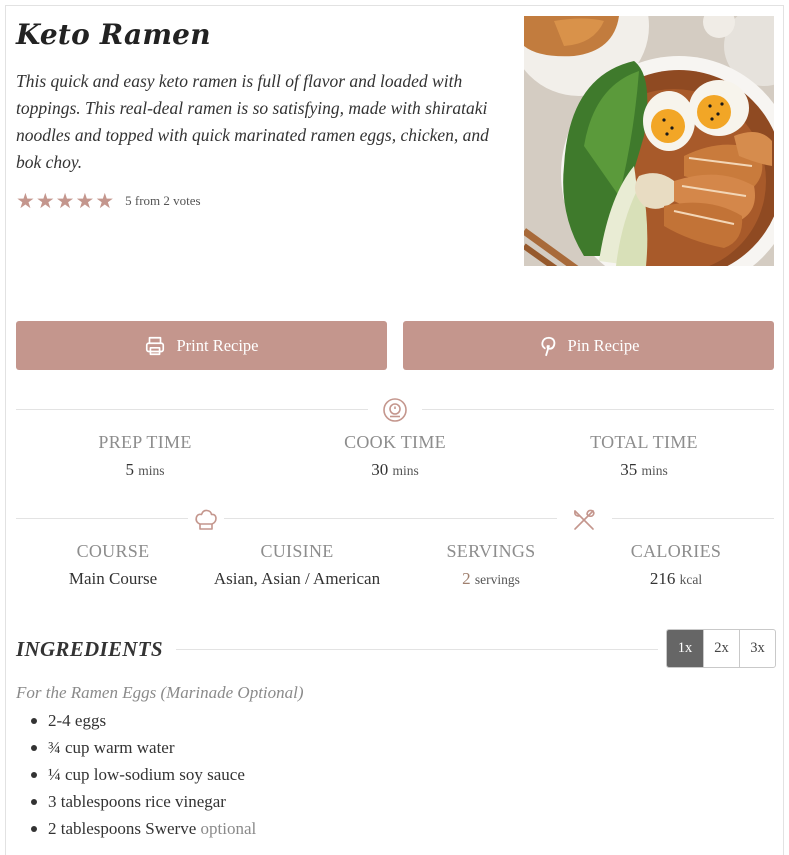 This screenshot has height=855, width=789. I want to click on scale-2x-button: 2x, so click(721, 648).